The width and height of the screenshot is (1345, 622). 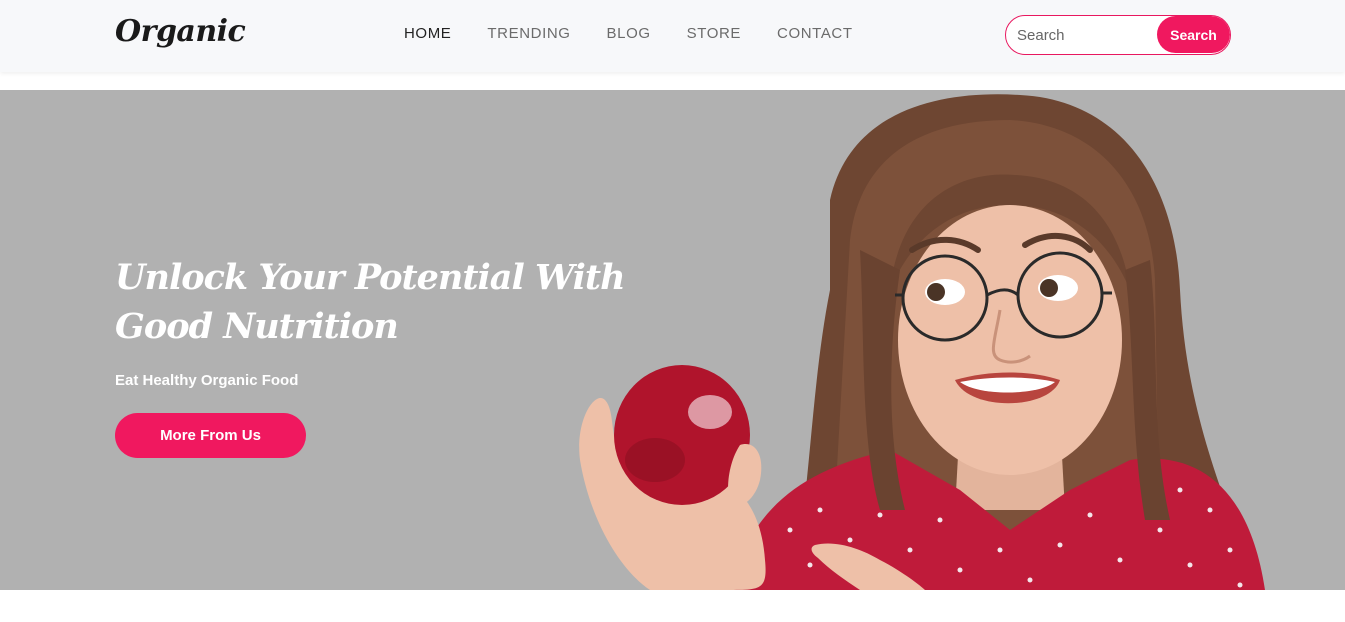 What do you see at coordinates (210, 435) in the screenshot?
I see `more-from-us-button: More From Us` at bounding box center [210, 435].